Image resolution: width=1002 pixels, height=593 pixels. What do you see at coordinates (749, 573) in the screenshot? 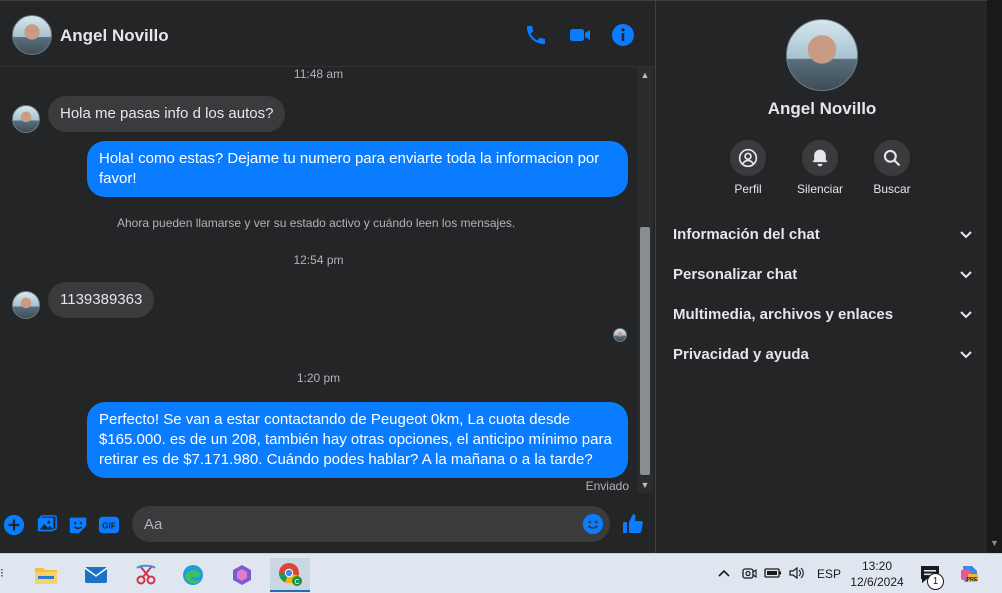
I see `camera-tray-icon` at bounding box center [749, 573].